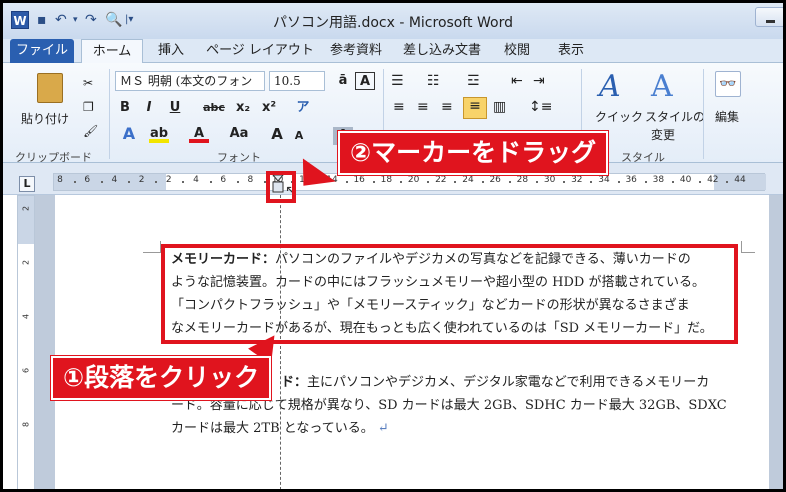  What do you see at coordinates (499, 107) in the screenshot?
I see `distributed-icon: ▥` at bounding box center [499, 107].